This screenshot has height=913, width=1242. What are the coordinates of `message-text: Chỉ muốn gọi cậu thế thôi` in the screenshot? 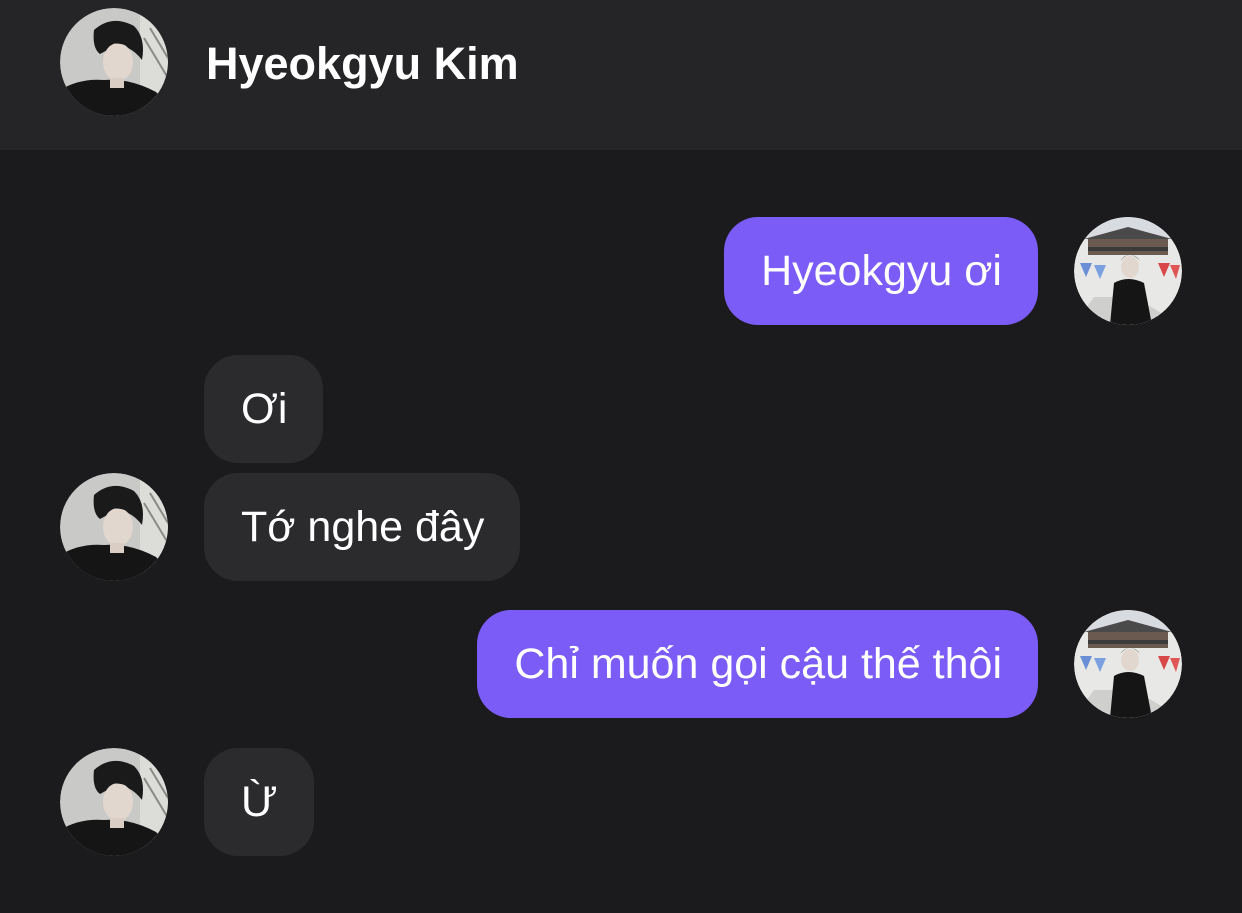 It's located at (758, 664).